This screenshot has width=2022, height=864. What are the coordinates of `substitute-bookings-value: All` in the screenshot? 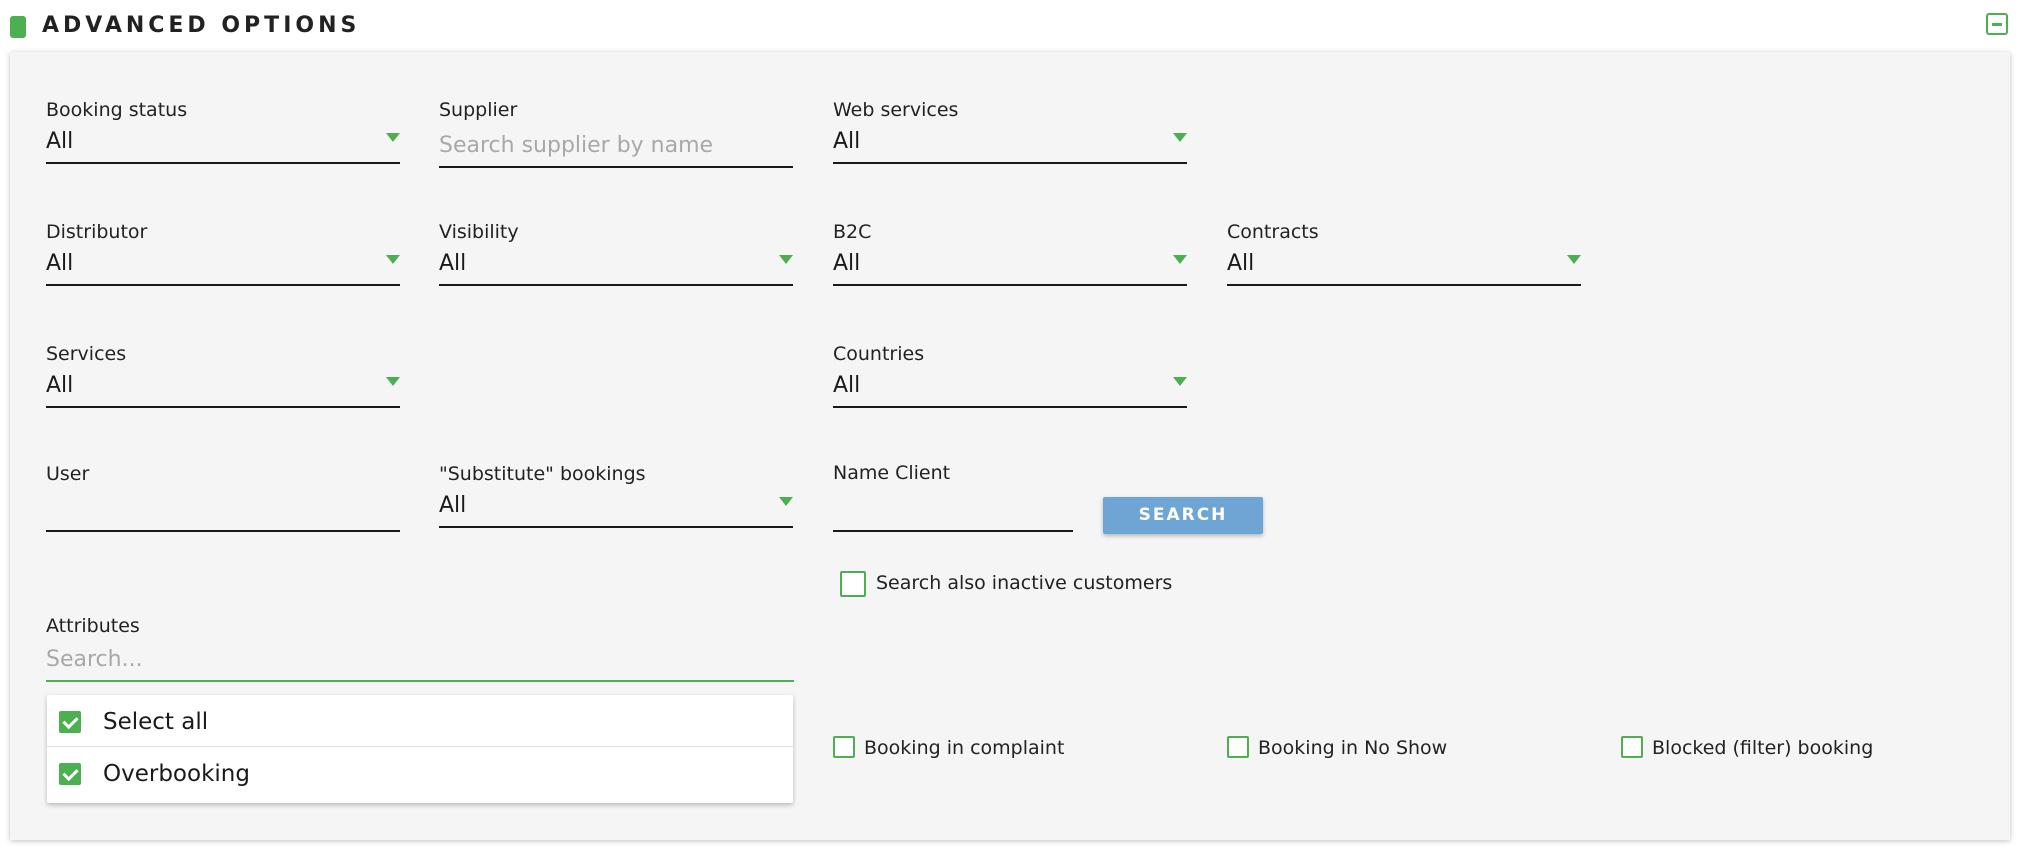 It's located at (453, 505).